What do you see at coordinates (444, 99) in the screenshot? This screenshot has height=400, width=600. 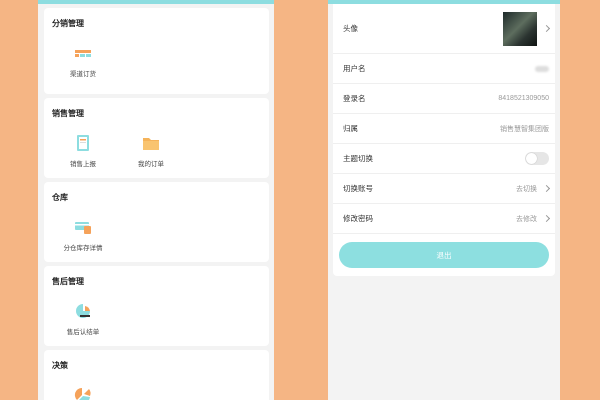 I see `login-name-row: 登录名 8418521309050` at bounding box center [444, 99].